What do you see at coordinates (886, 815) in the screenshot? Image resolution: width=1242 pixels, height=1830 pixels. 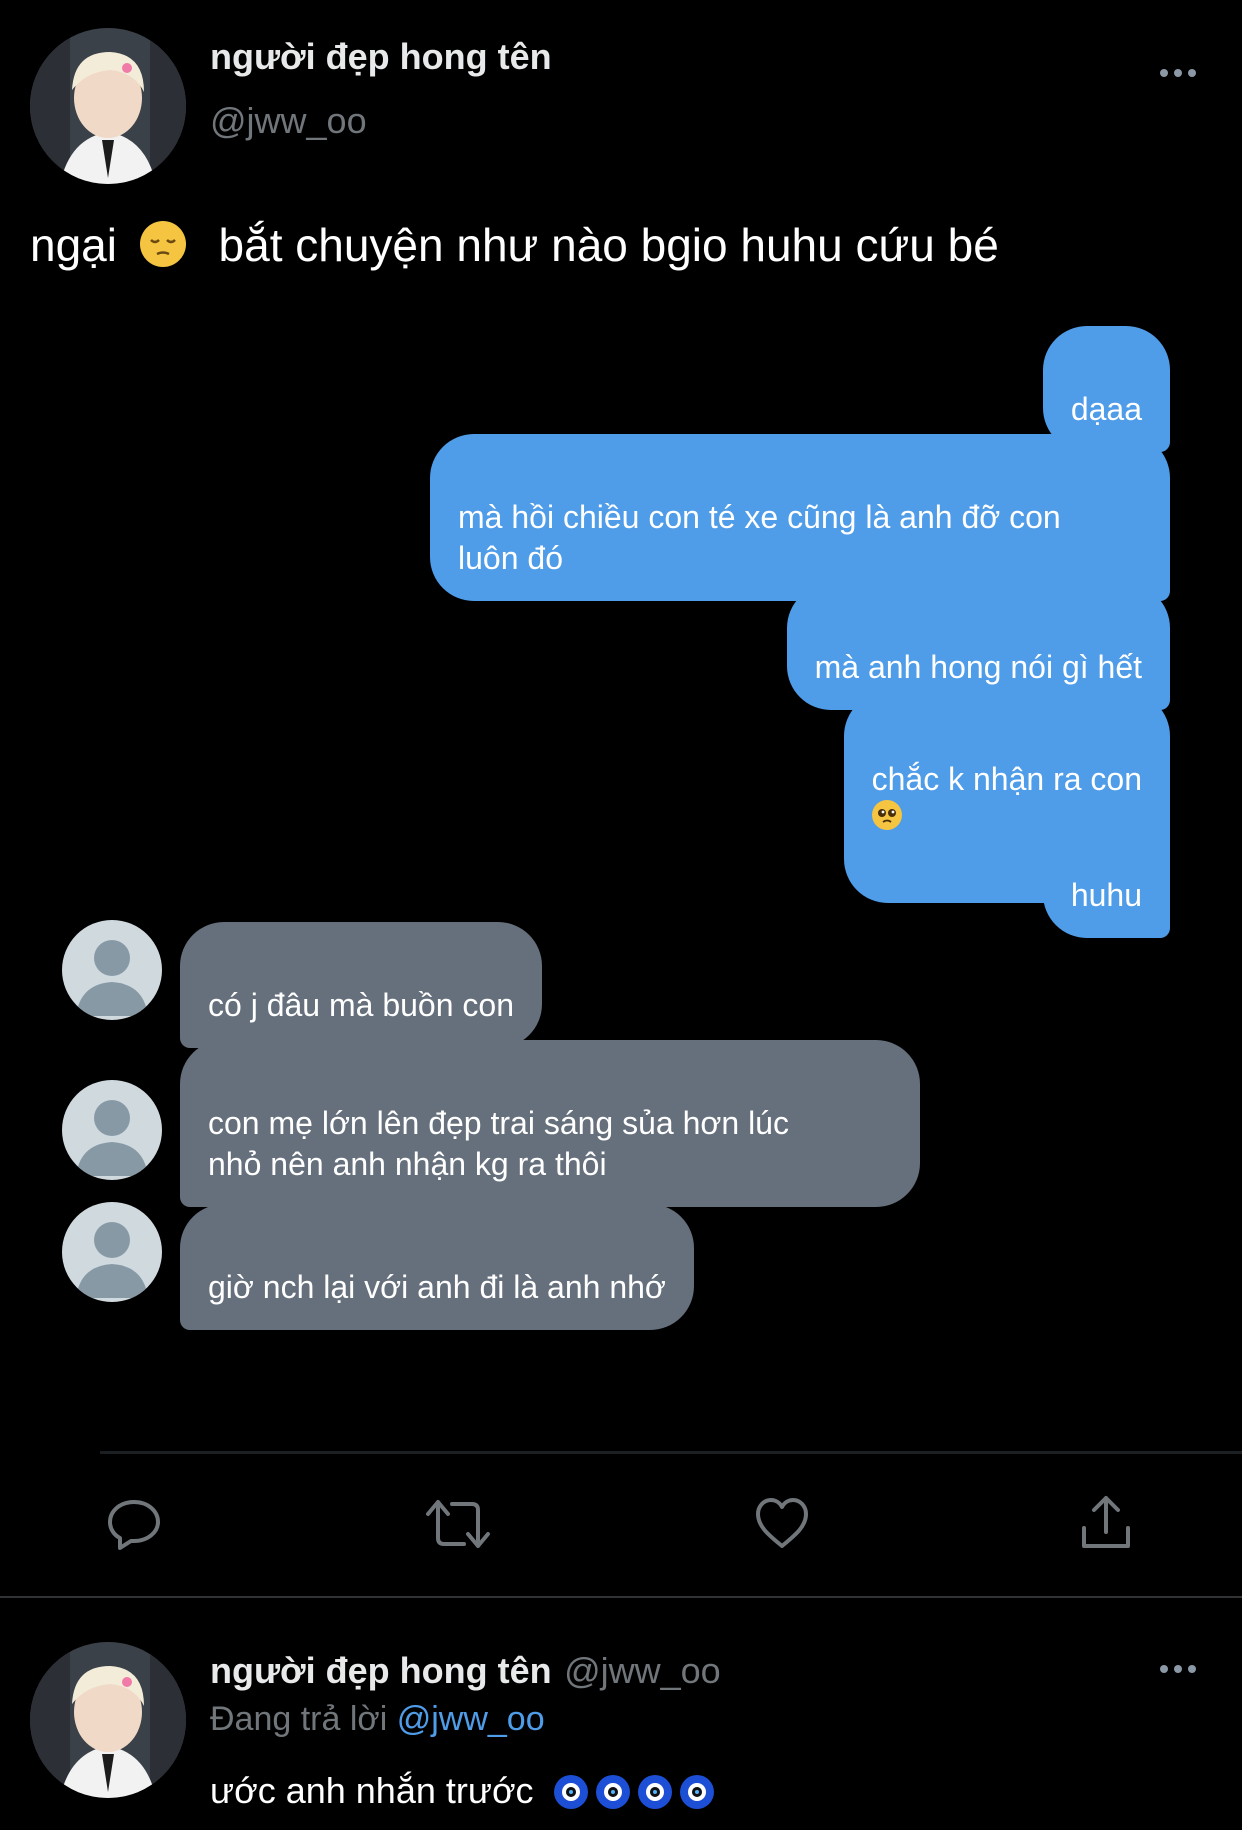 I see `pleading-face-icon` at bounding box center [886, 815].